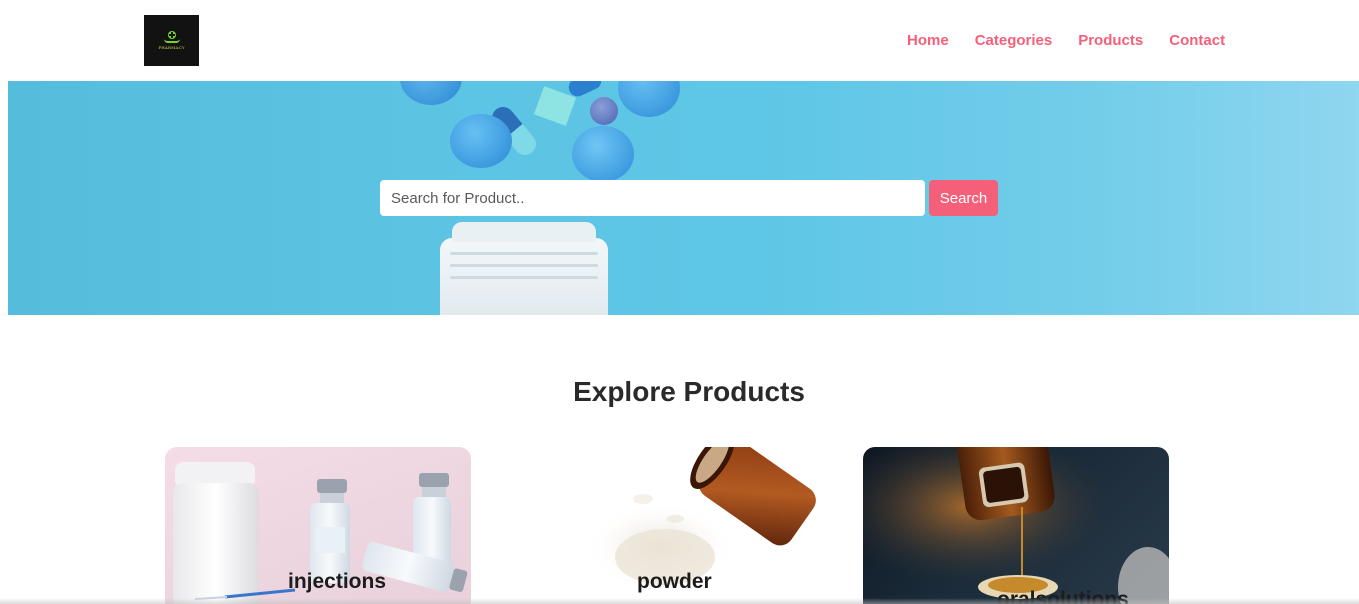  Describe the element at coordinates (337, 581) in the screenshot. I see `card-label: injections` at that location.